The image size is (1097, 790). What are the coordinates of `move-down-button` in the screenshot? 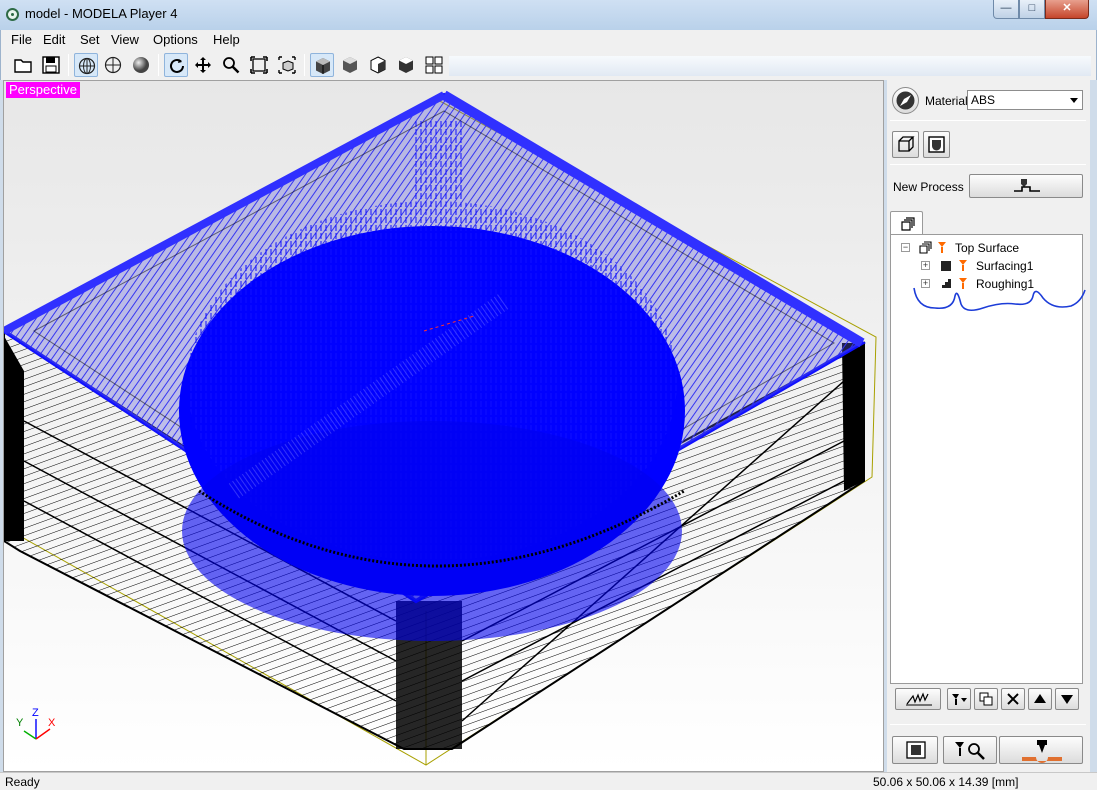 It's located at (1067, 699).